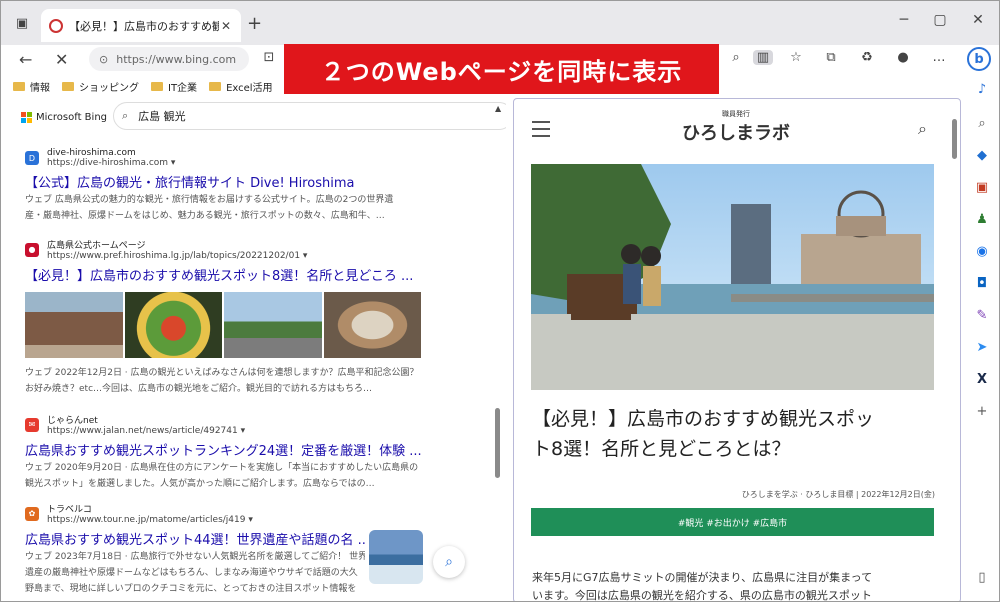 This screenshot has height=602, width=1000. I want to click on favorite-folder-info: 情報, so click(31, 86).